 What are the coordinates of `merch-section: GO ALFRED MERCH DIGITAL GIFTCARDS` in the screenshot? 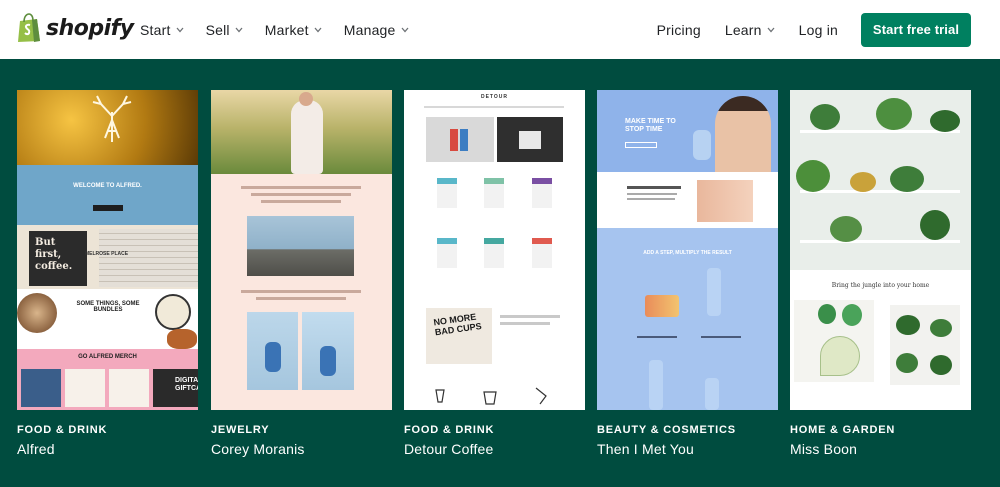 It's located at (107, 379).